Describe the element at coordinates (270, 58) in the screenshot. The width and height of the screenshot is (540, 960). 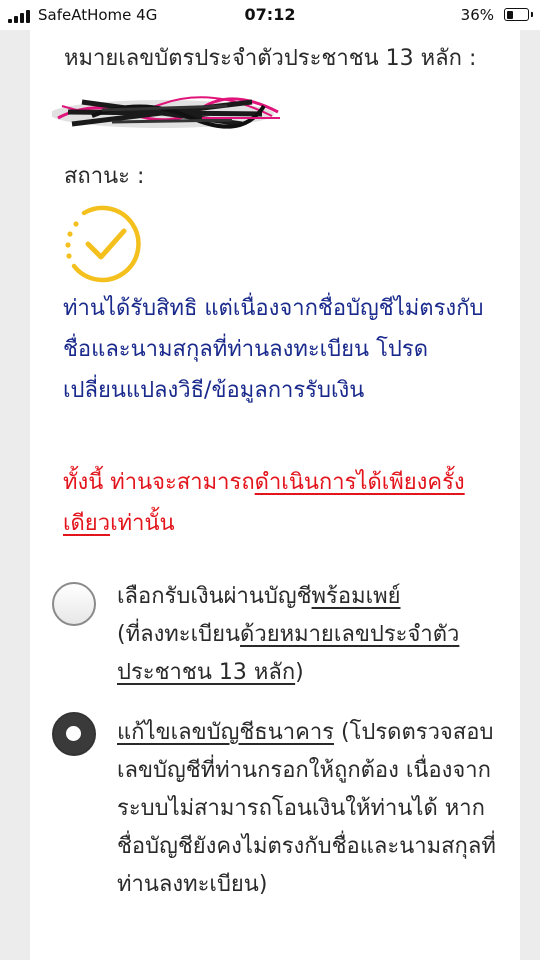
I see `id-number-label: หมายเลขบัตรประจำตัวประชาชน 13 หลัก :` at that location.